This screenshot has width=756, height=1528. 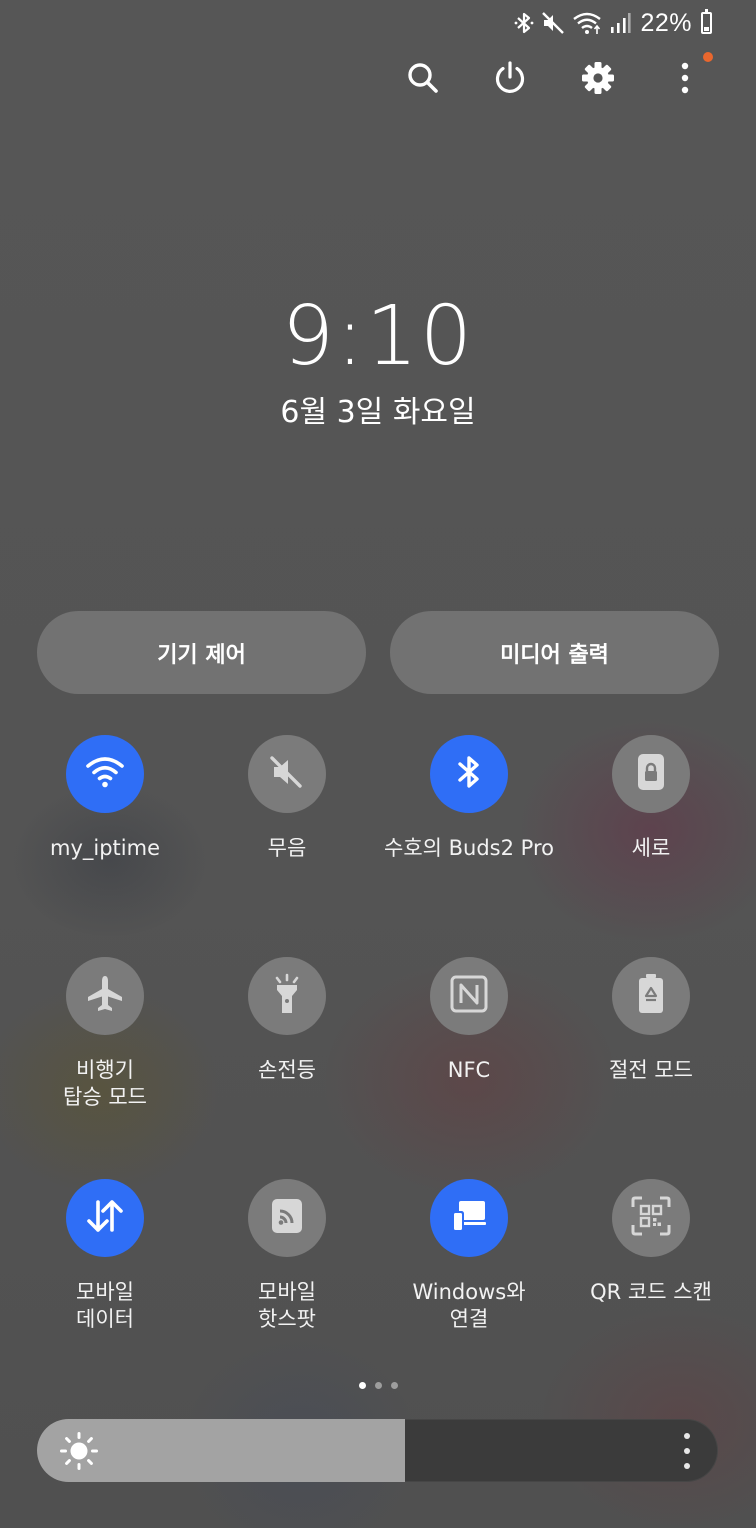 I want to click on tile-label: 세로, so click(x=651, y=848).